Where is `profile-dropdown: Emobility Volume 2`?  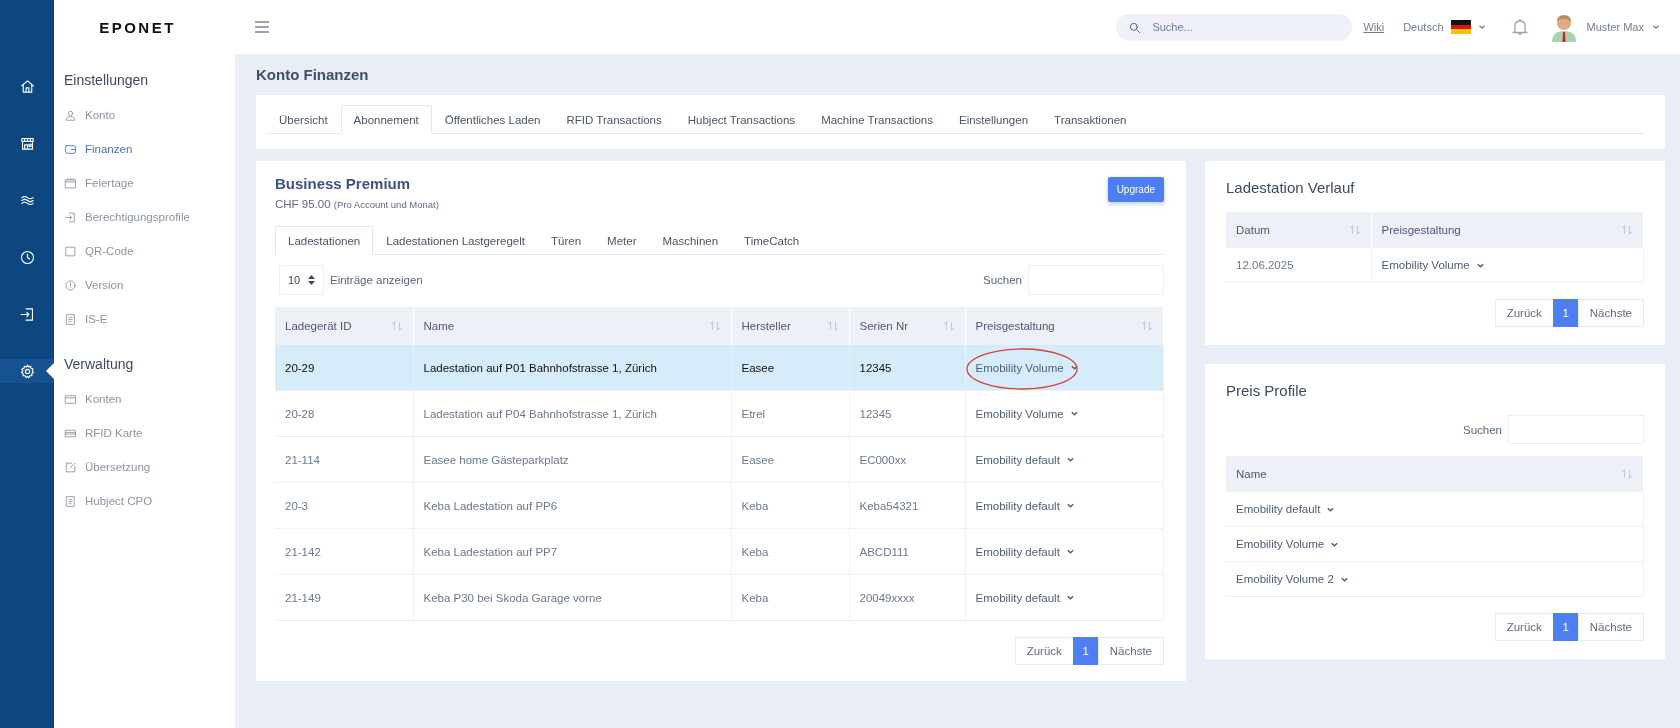
profile-dropdown: Emobility Volume 2 is located at coordinates (1292, 579).